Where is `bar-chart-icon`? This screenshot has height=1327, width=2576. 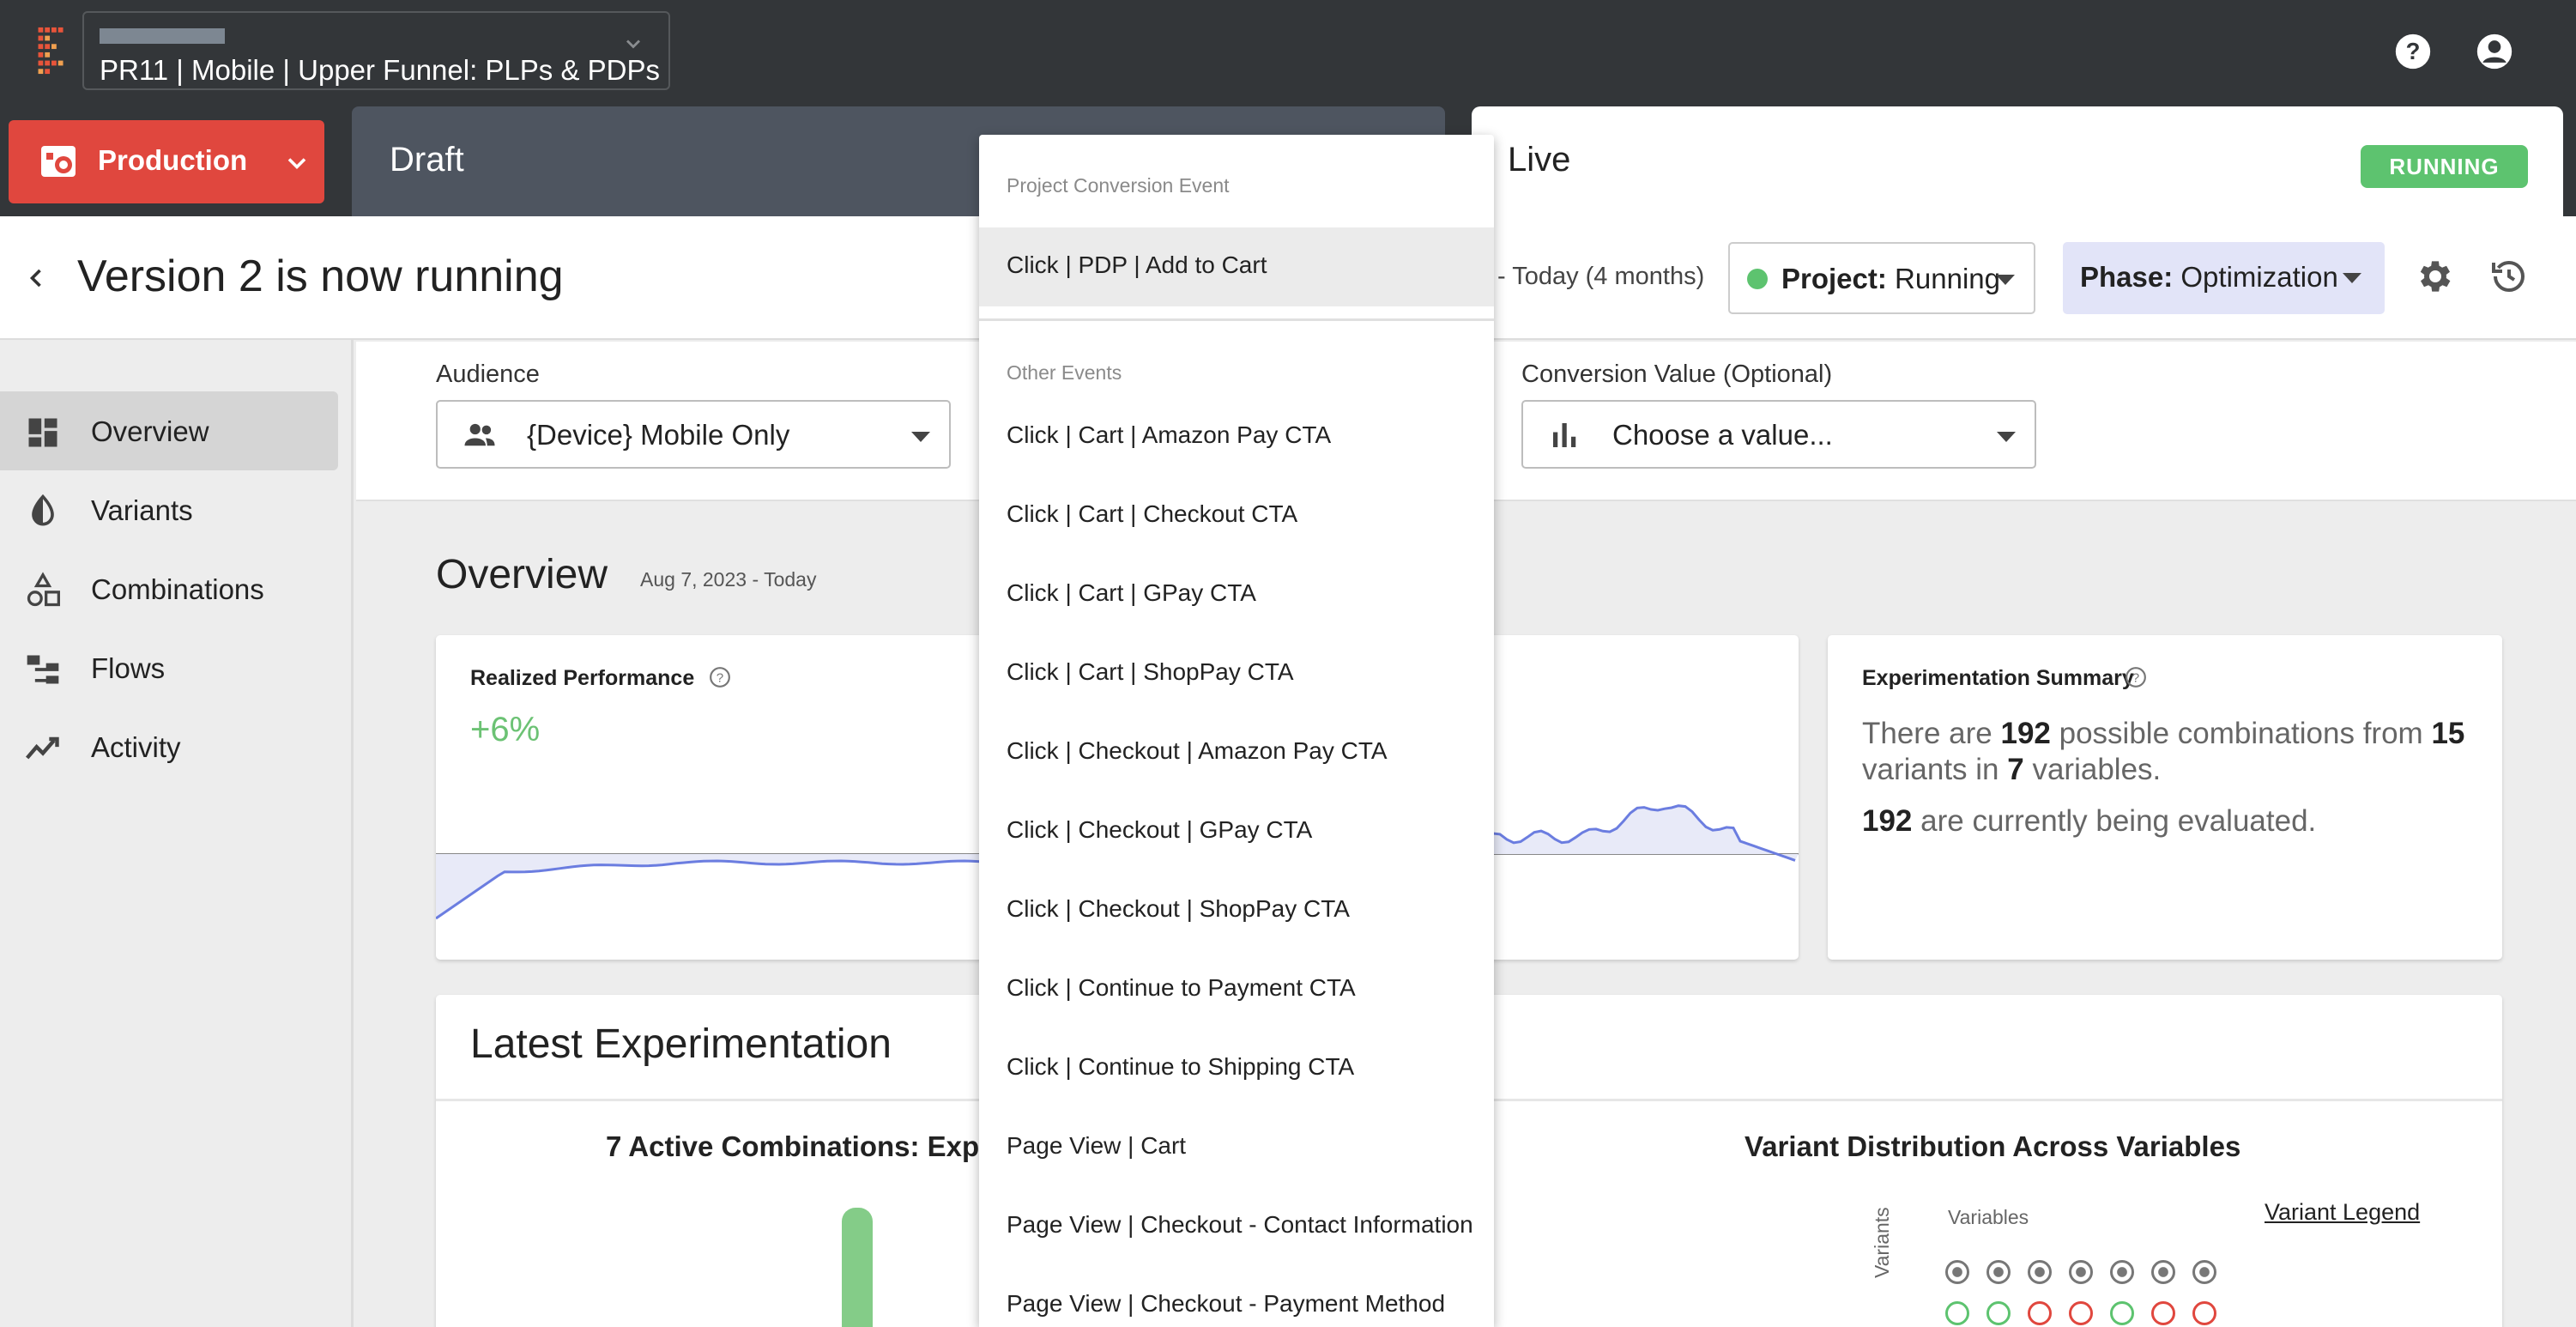
bar-chart-icon is located at coordinates (1564, 435).